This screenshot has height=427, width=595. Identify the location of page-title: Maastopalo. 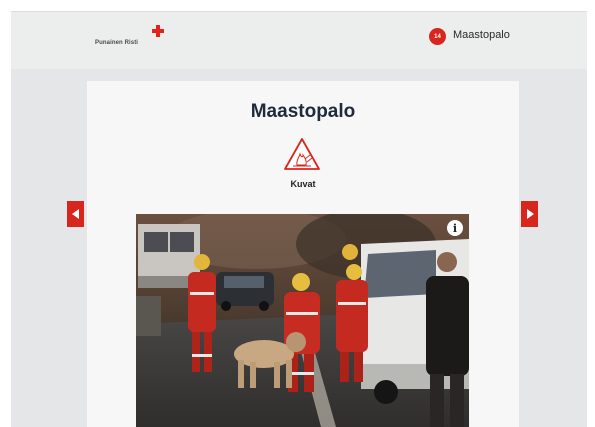
(303, 111).